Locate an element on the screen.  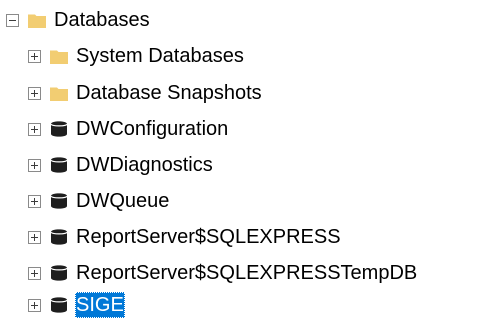
tree-node-reportserver-sqlexpress-tempdb: ReportServer$SQLEXPRESSTempDB is located at coordinates (223, 273).